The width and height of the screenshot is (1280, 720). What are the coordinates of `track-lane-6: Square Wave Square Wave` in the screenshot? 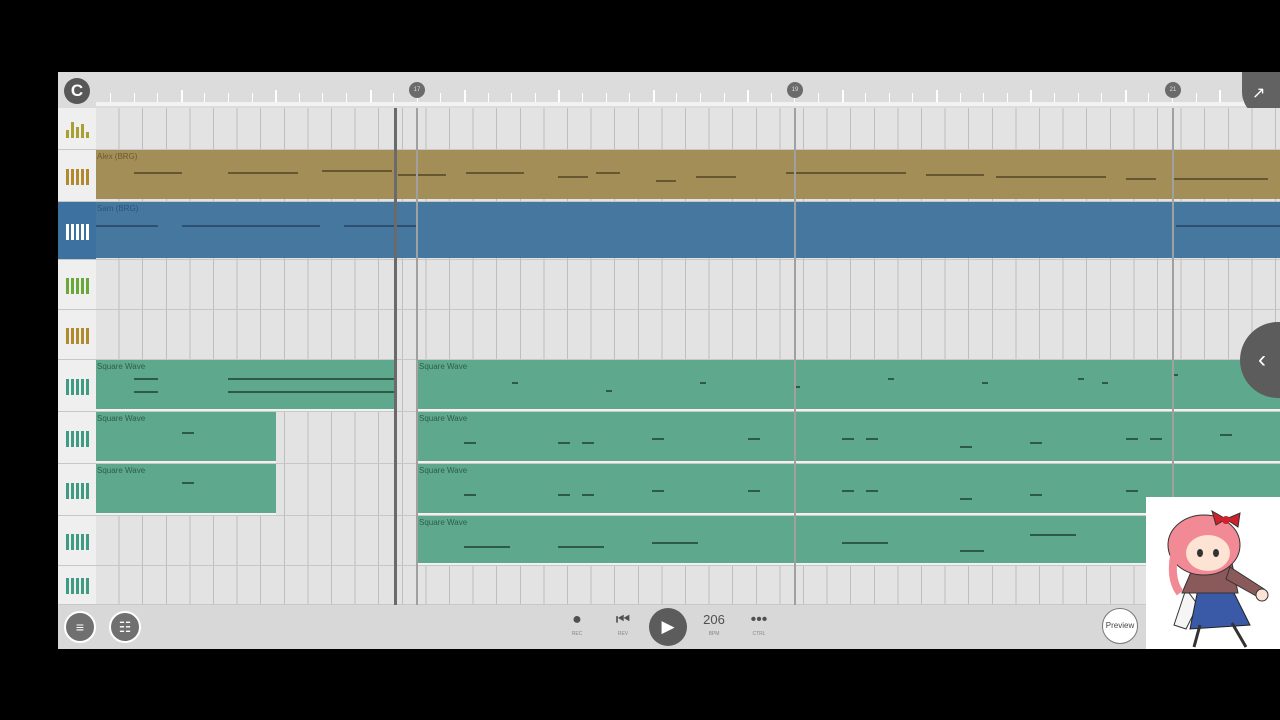 It's located at (688, 438).